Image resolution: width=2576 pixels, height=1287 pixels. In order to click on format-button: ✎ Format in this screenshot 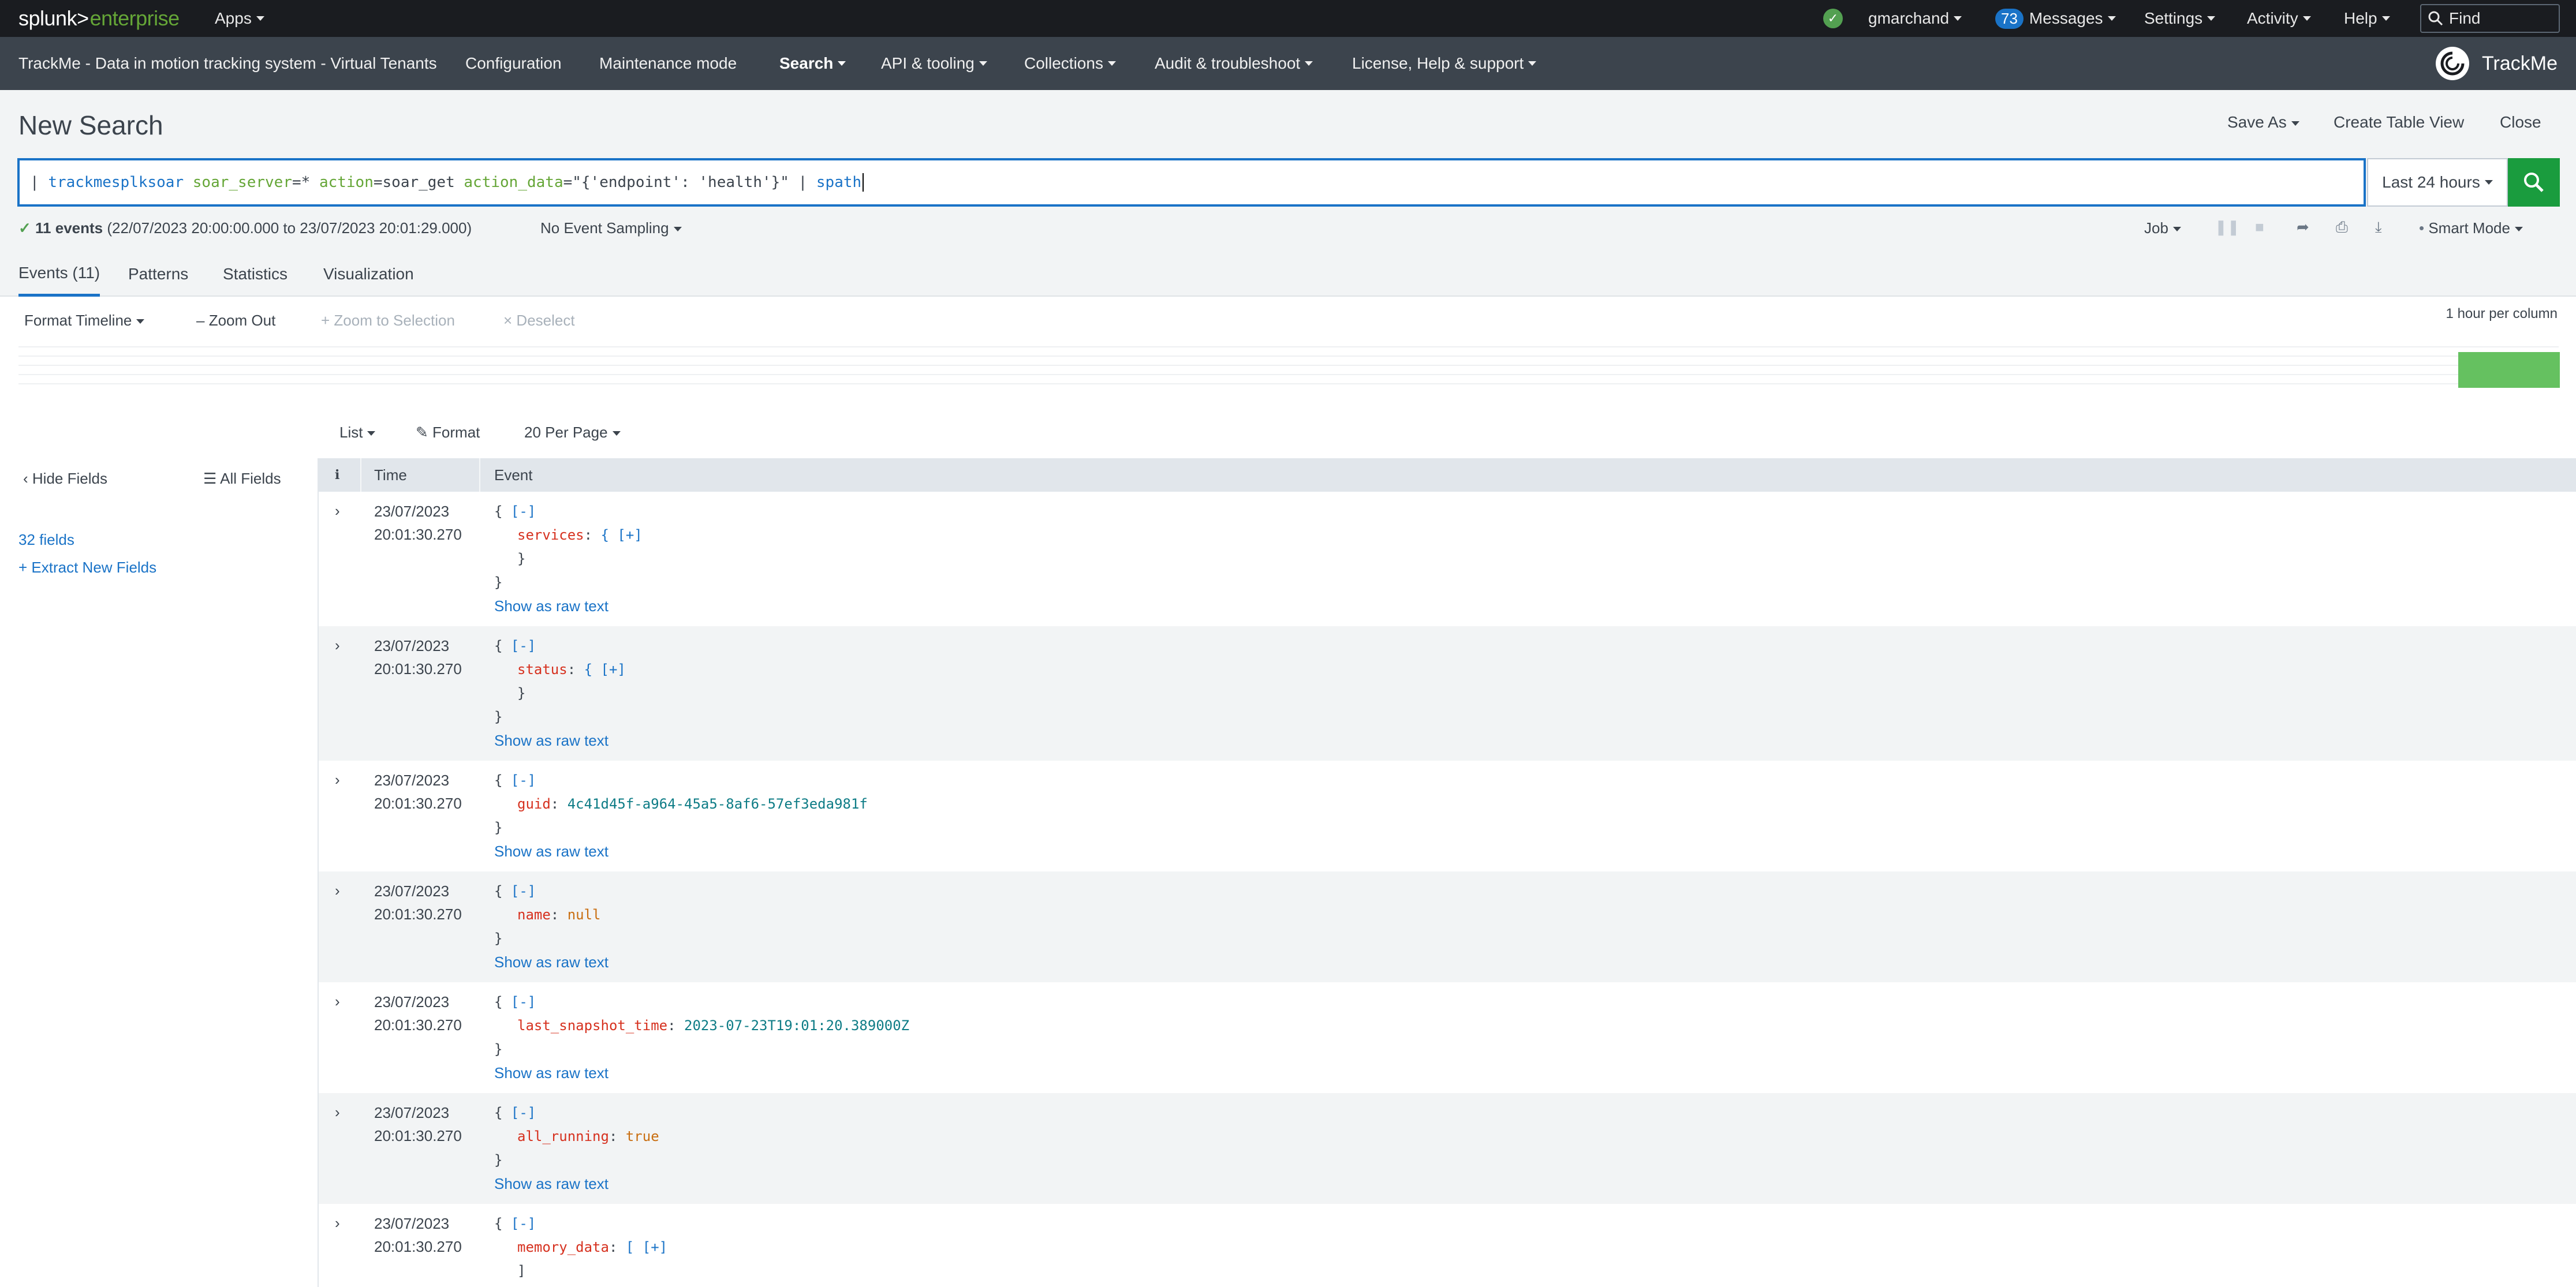, I will do `click(448, 433)`.